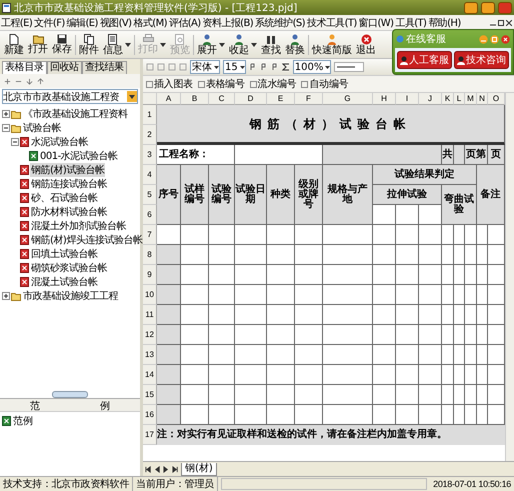  Describe the element at coordinates (105, 405) in the screenshot. I see `column-header: 例` at that location.